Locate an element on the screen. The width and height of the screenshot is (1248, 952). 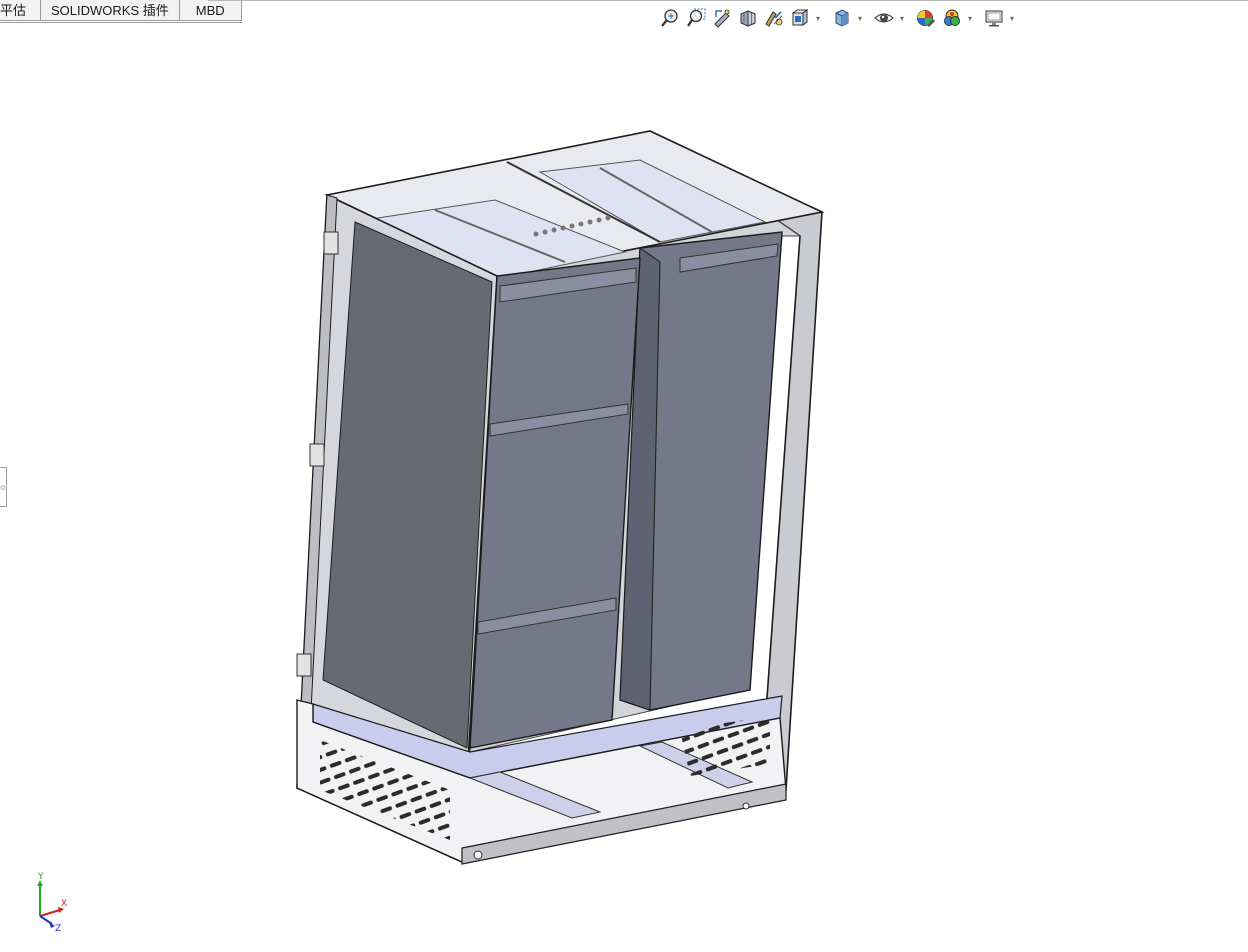
reference-triad: Y X Z is located at coordinates (52, 902).